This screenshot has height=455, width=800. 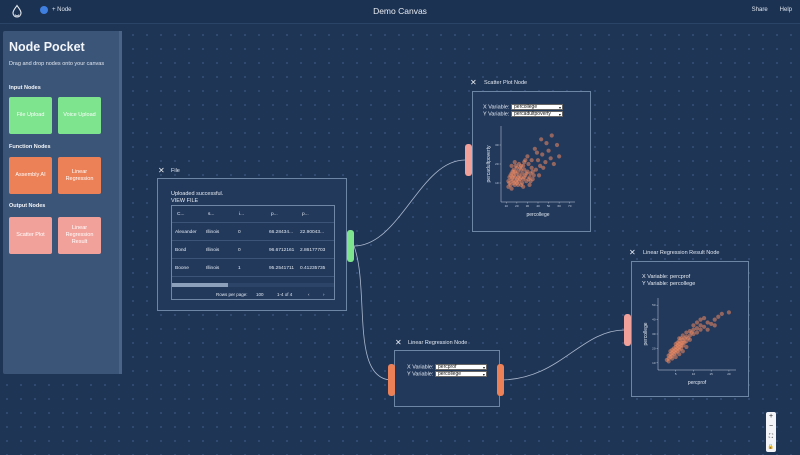 What do you see at coordinates (181, 250) in the screenshot?
I see `table-cell: Bond` at bounding box center [181, 250].